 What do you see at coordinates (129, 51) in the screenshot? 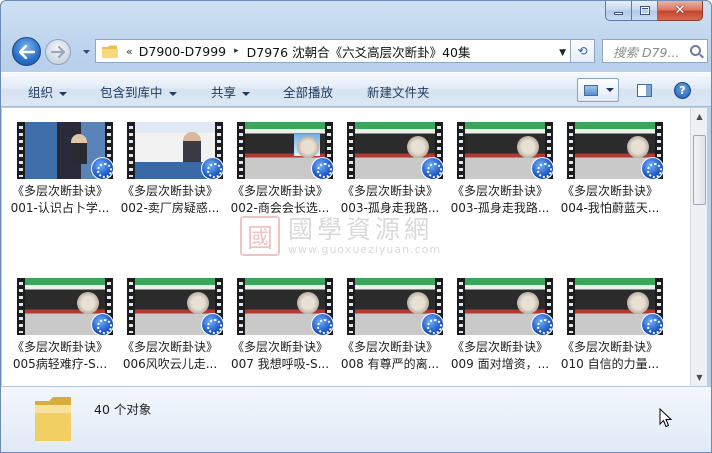
I see `breadcrumb-overflow: «` at bounding box center [129, 51].